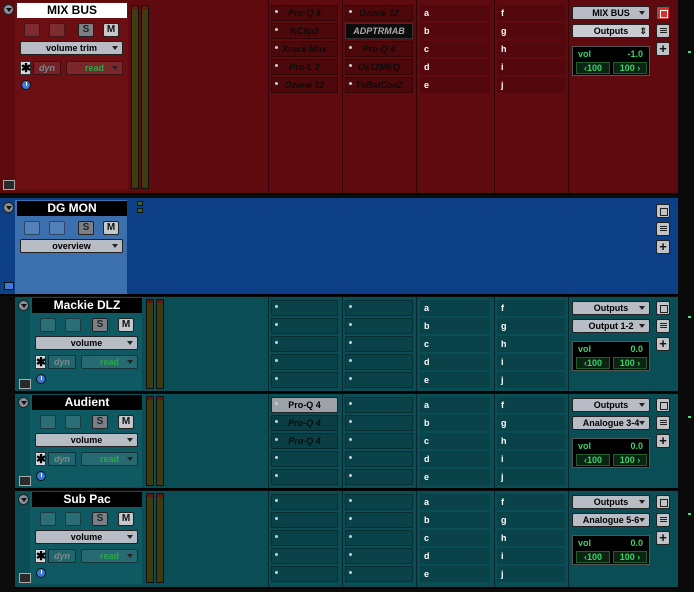 The height and width of the screenshot is (592, 694). Describe the element at coordinates (304, 31) in the screenshot. I see `insert-slot-b: KClip3` at that location.